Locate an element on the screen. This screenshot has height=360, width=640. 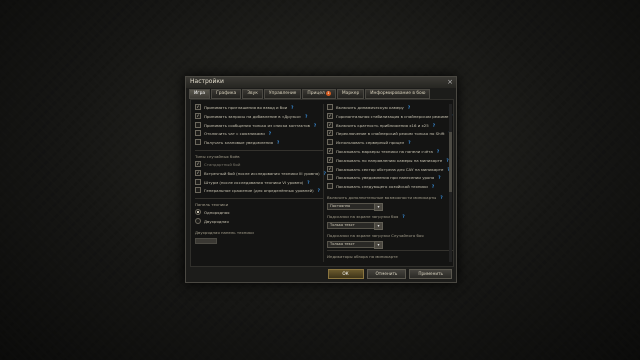
ok-button: ОК is located at coordinates (345, 274).